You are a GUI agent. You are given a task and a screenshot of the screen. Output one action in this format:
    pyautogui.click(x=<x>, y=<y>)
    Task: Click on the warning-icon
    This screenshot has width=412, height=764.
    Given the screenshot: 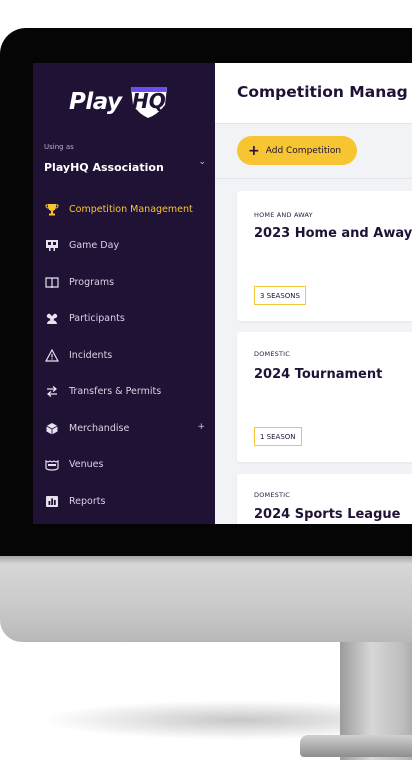 What is the action you would take?
    pyautogui.click(x=52, y=355)
    